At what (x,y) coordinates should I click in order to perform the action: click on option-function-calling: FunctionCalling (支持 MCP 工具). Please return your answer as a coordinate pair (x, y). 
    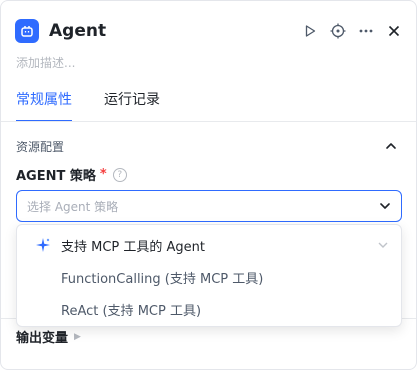
    Looking at the image, I should click on (209, 277).